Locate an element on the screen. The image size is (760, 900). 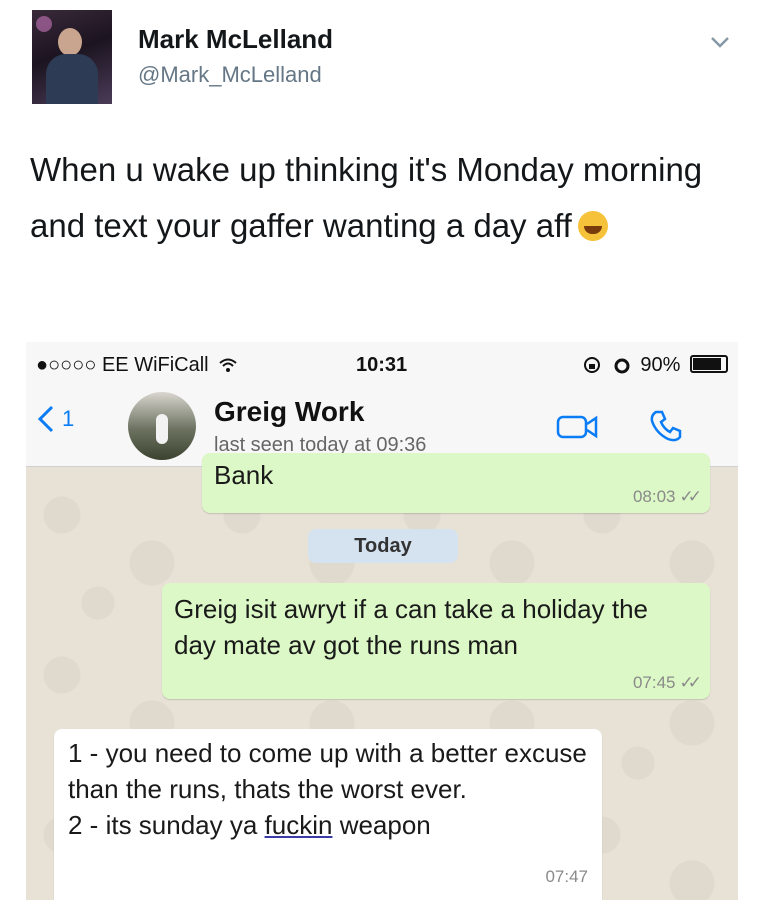
author-avatar is located at coordinates (72, 57).